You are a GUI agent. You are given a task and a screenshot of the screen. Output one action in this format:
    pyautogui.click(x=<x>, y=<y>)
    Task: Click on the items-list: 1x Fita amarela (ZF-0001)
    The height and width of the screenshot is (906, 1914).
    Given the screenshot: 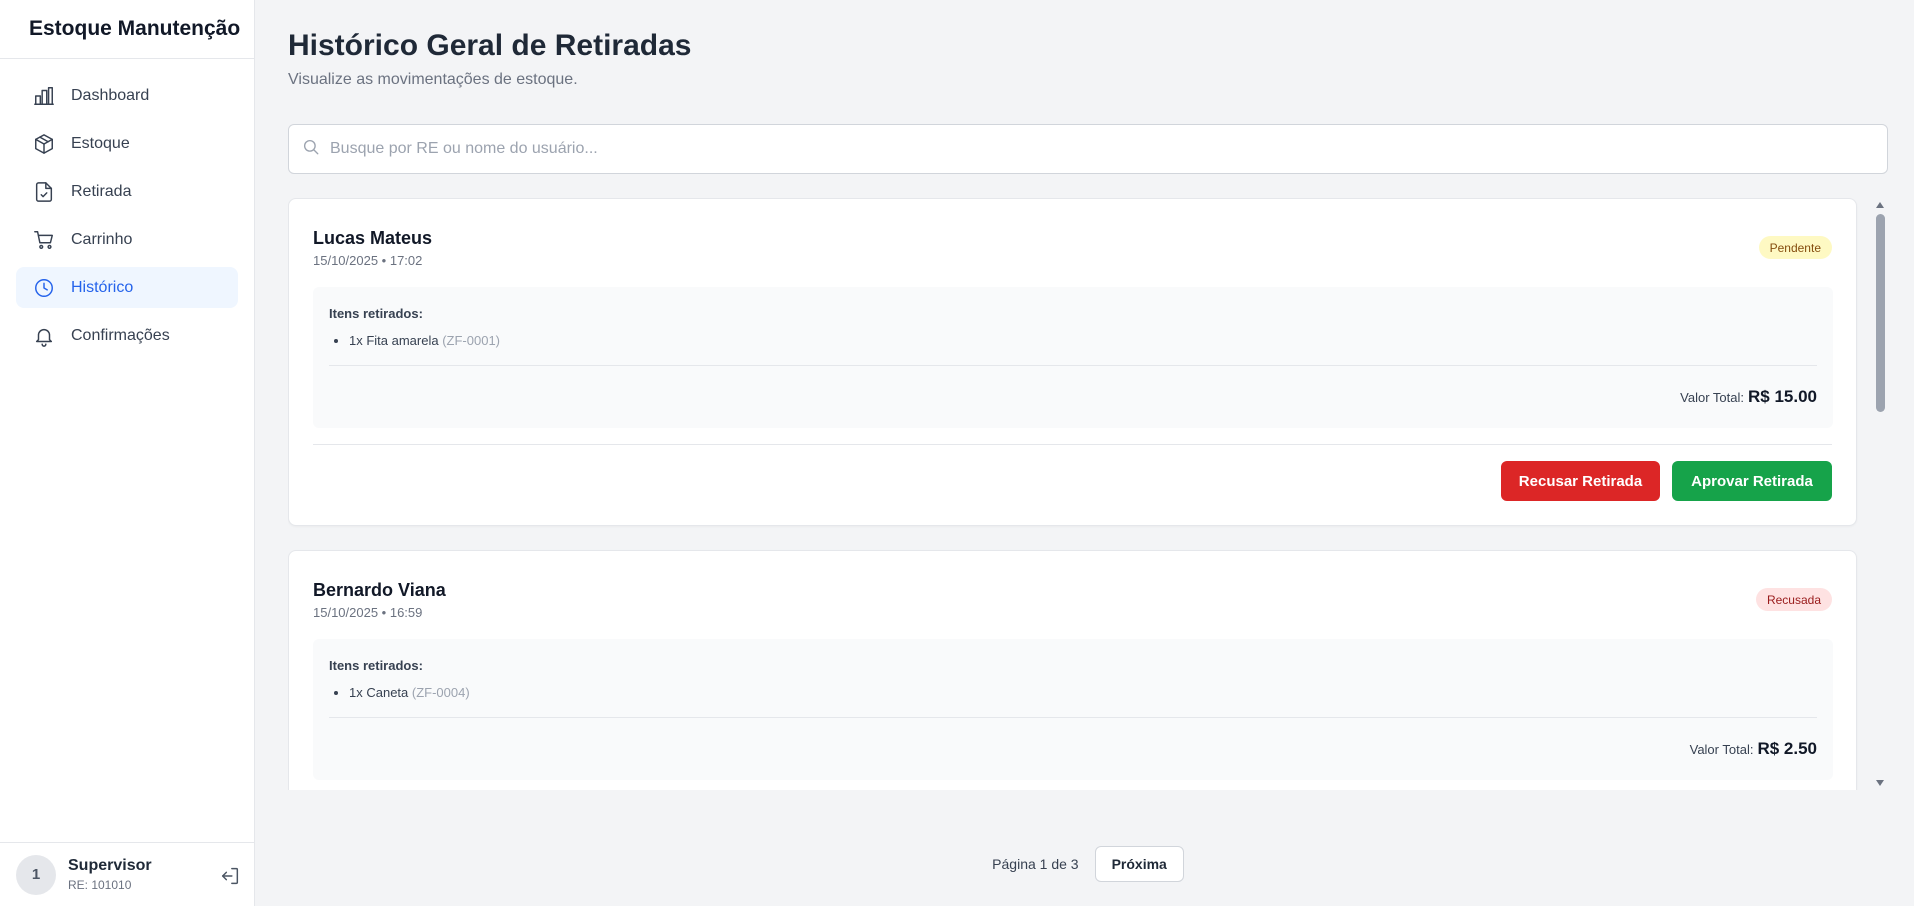 What is the action you would take?
    pyautogui.click(x=424, y=340)
    